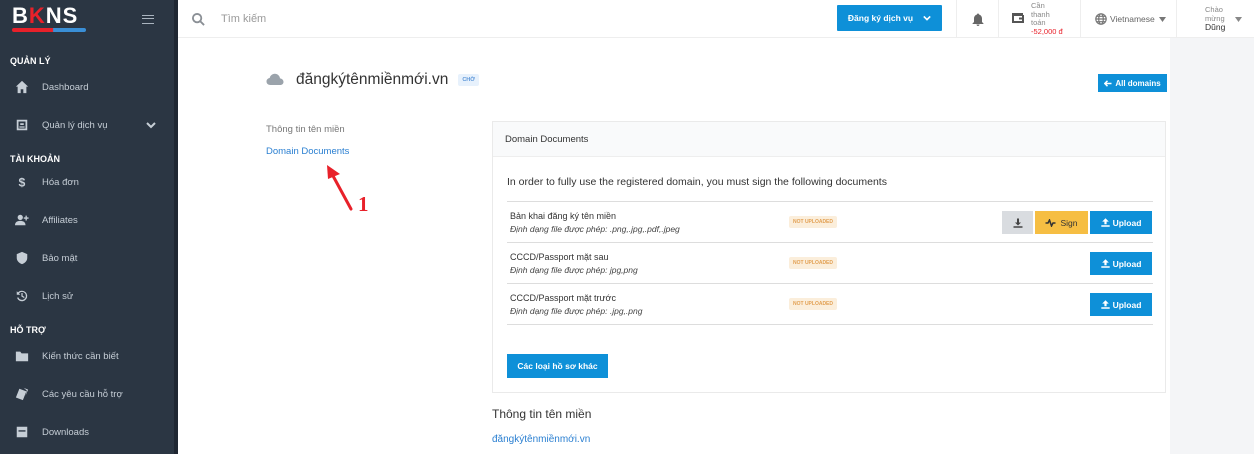  What do you see at coordinates (87, 296) in the screenshot?
I see `sidebar-item-history: Lịch sử` at bounding box center [87, 296].